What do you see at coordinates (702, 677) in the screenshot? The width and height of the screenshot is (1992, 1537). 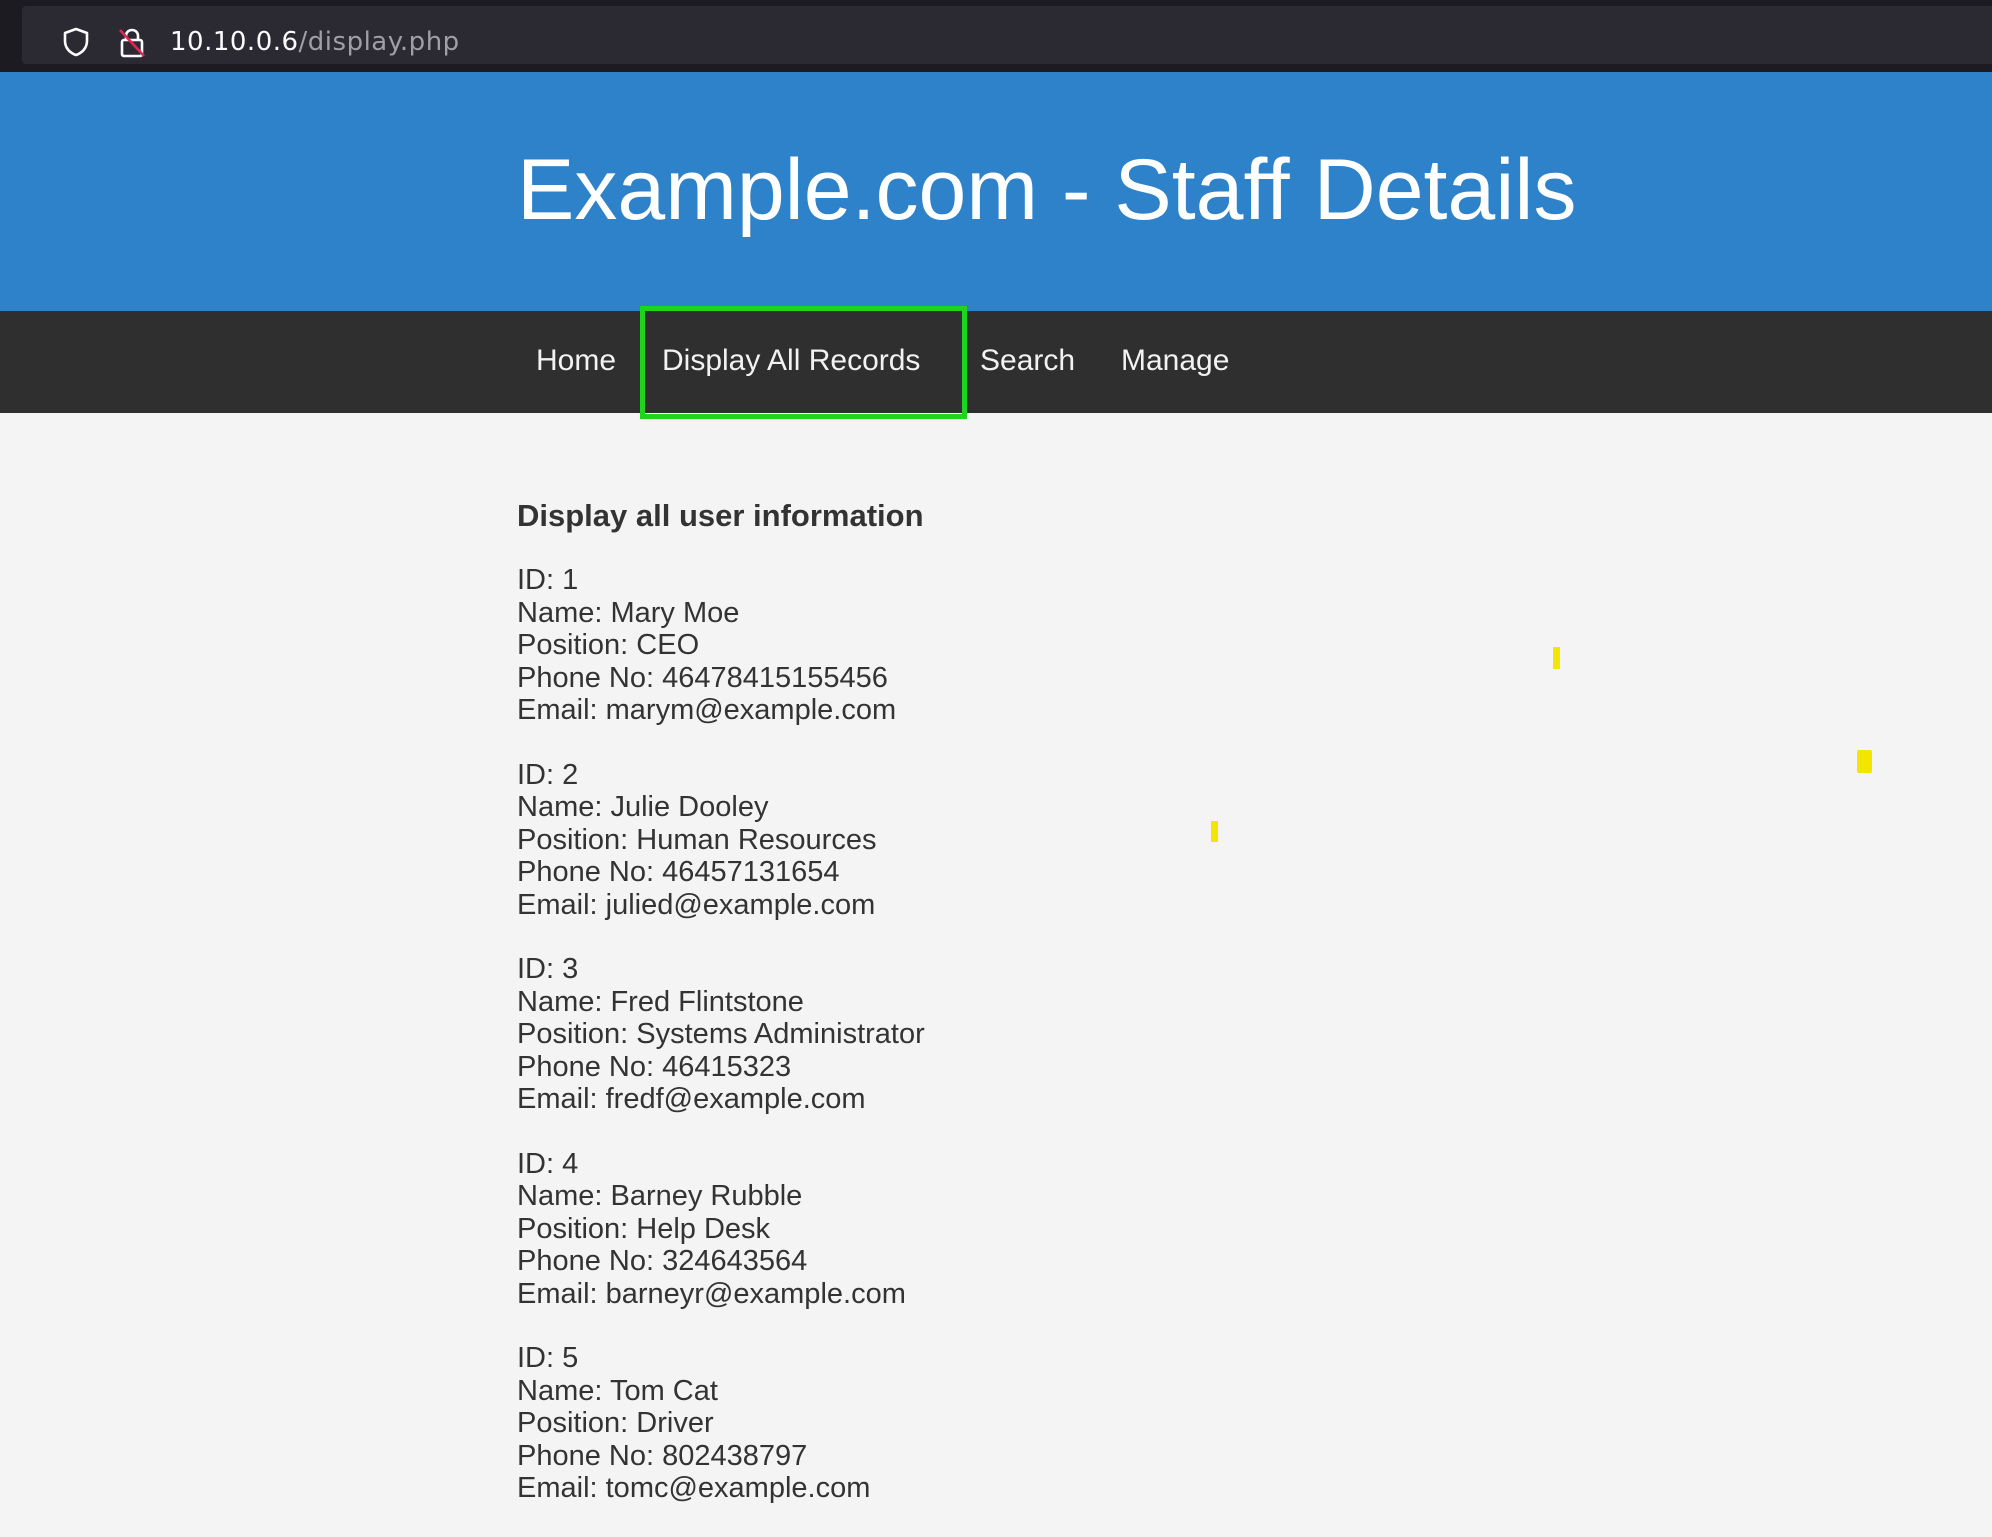 I see `record-phone: Phone No: 46478415155456` at bounding box center [702, 677].